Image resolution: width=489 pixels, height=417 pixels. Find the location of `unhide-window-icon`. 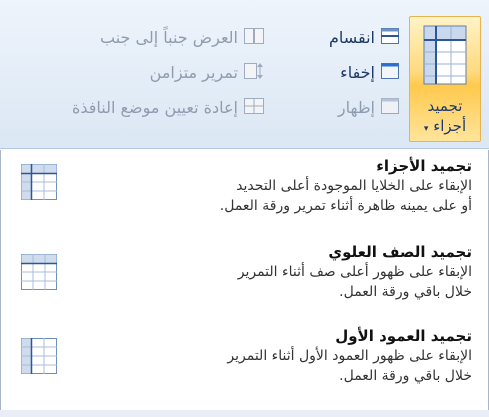

unhide-window-icon is located at coordinates (390, 109).